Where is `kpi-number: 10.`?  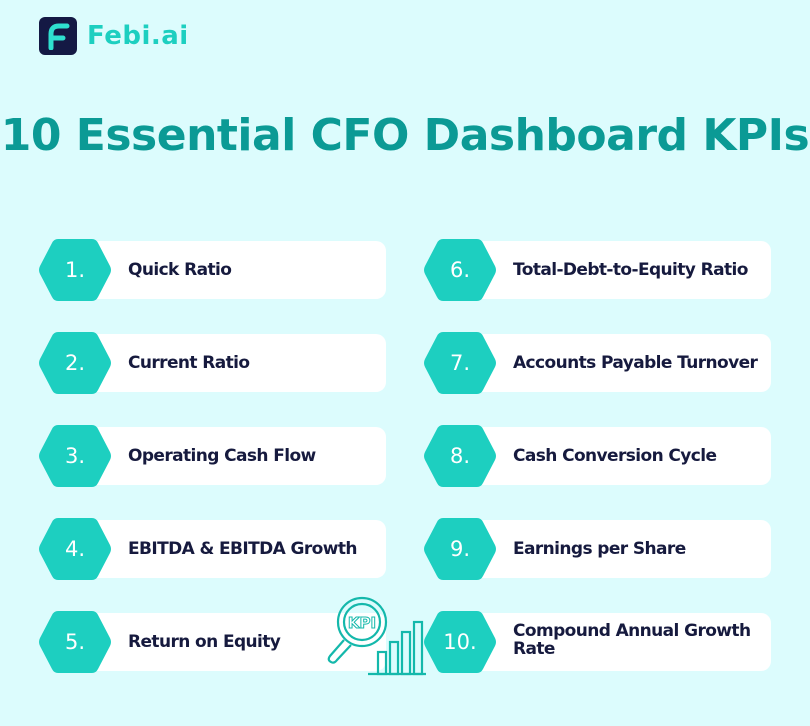
kpi-number: 10. is located at coordinates (460, 642).